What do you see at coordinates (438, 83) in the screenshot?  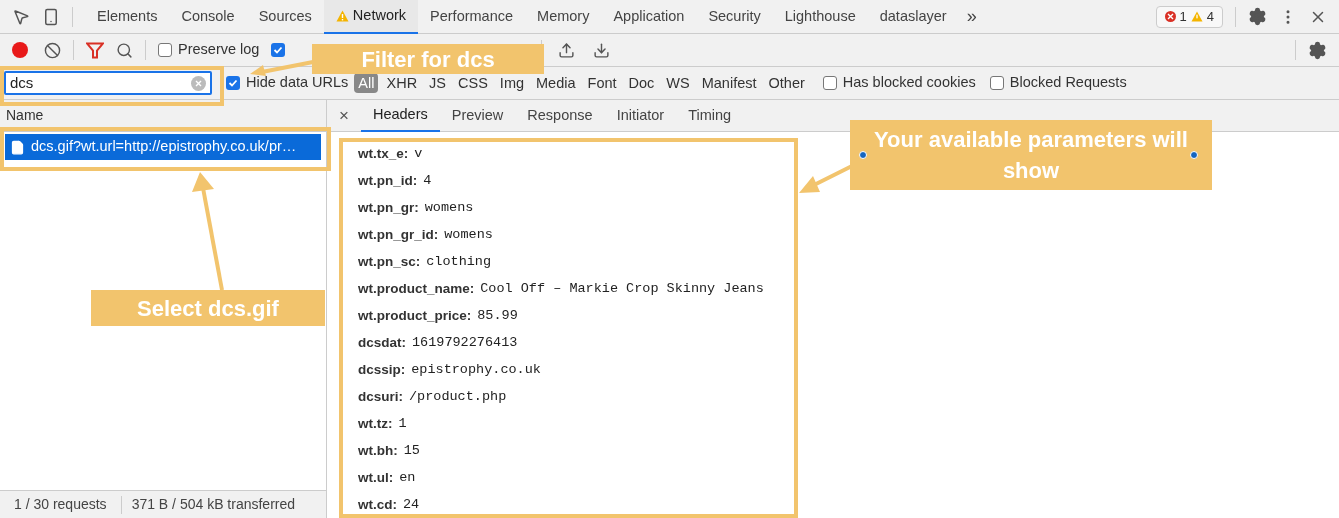 I see `type-filter: JS` at bounding box center [438, 83].